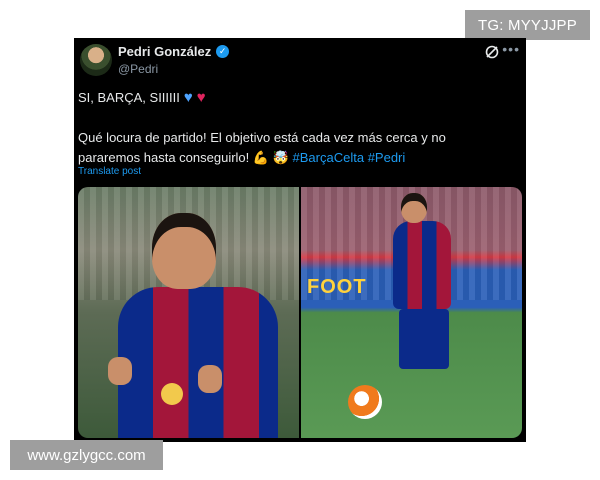 Image resolution: width=600 pixels, height=480 pixels. What do you see at coordinates (201, 97) in the screenshot?
I see `red-heart-icon: ♥` at bounding box center [201, 97].